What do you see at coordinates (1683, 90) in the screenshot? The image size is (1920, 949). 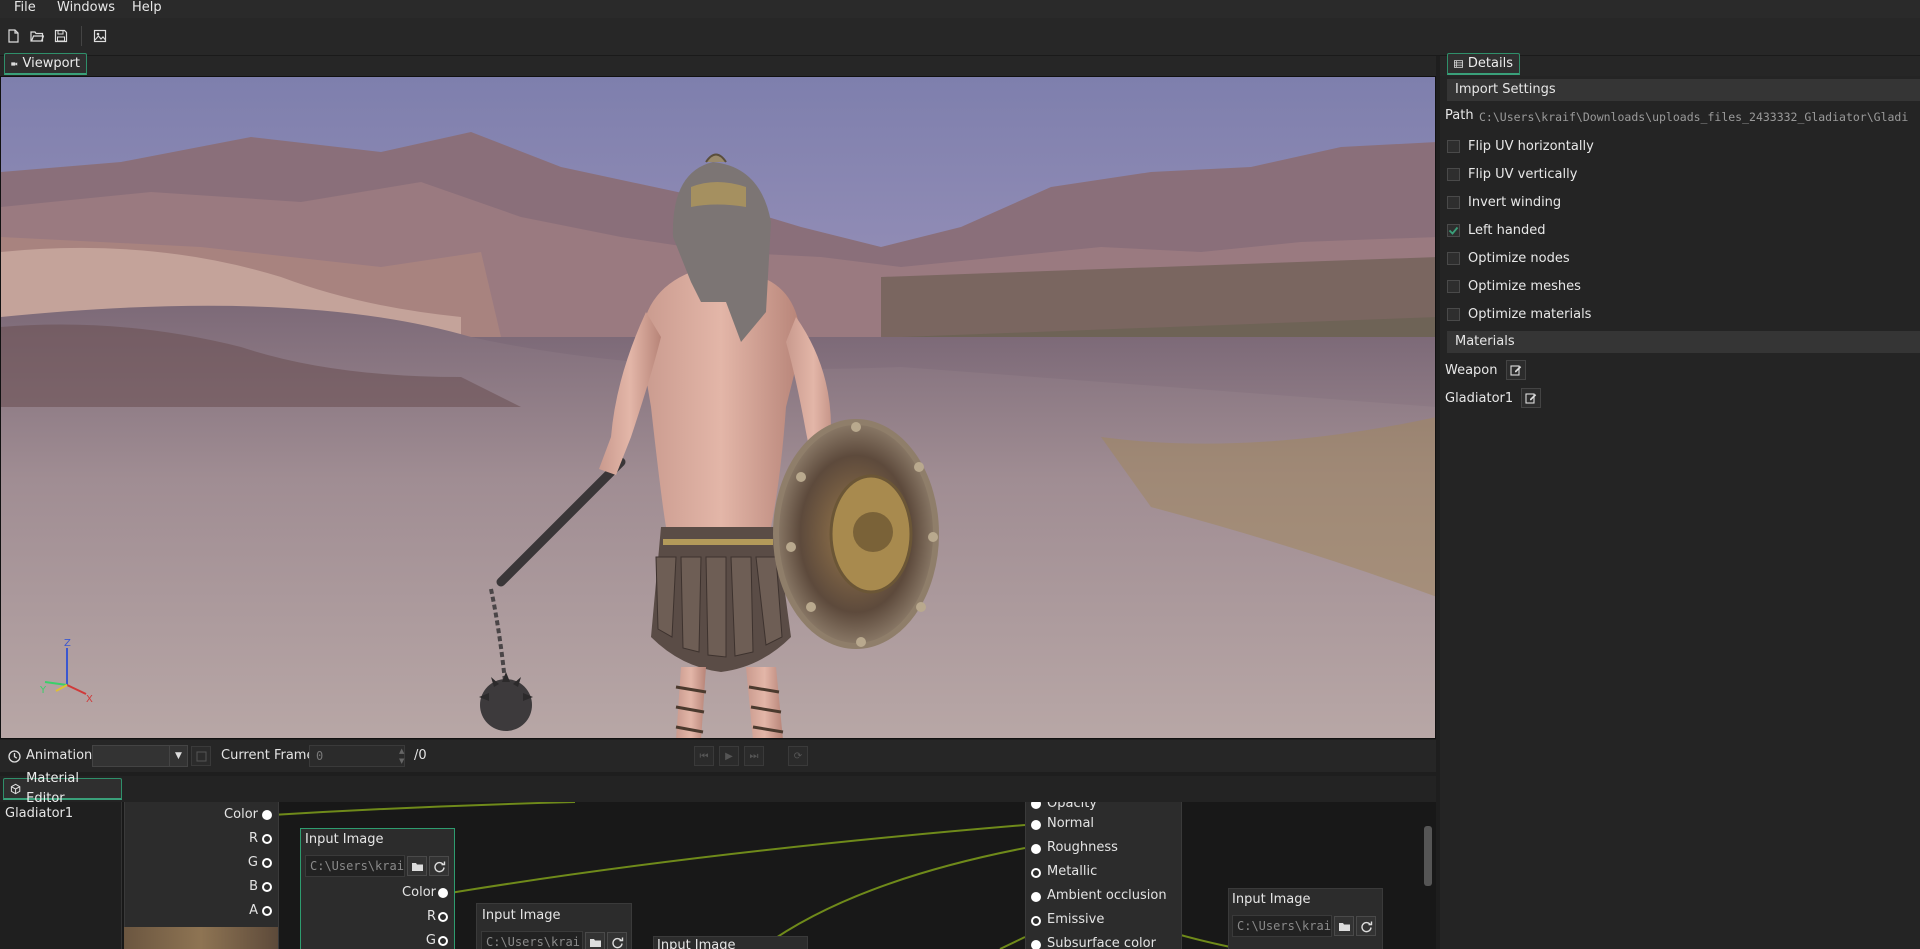 I see `import-settings-header: Import Settings` at bounding box center [1683, 90].